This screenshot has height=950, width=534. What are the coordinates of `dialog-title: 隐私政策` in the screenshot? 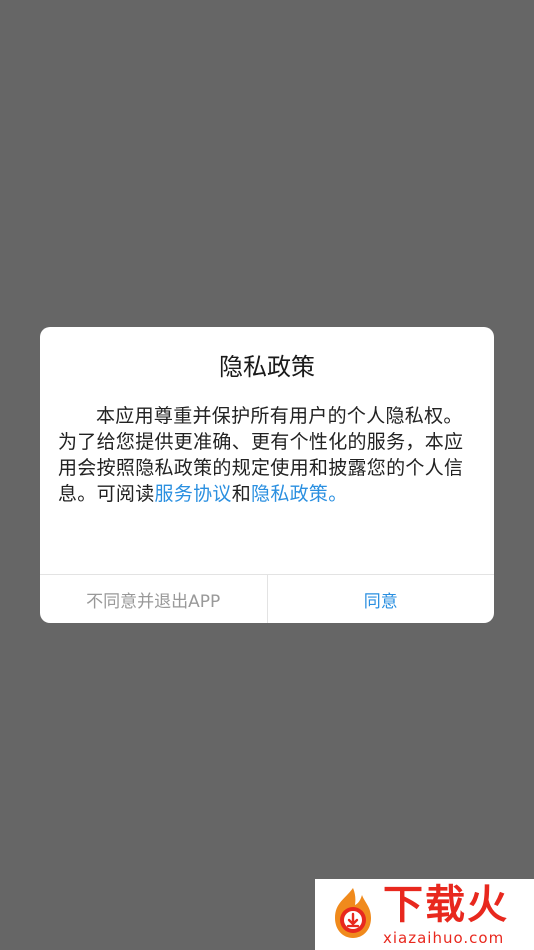 It's located at (267, 367).